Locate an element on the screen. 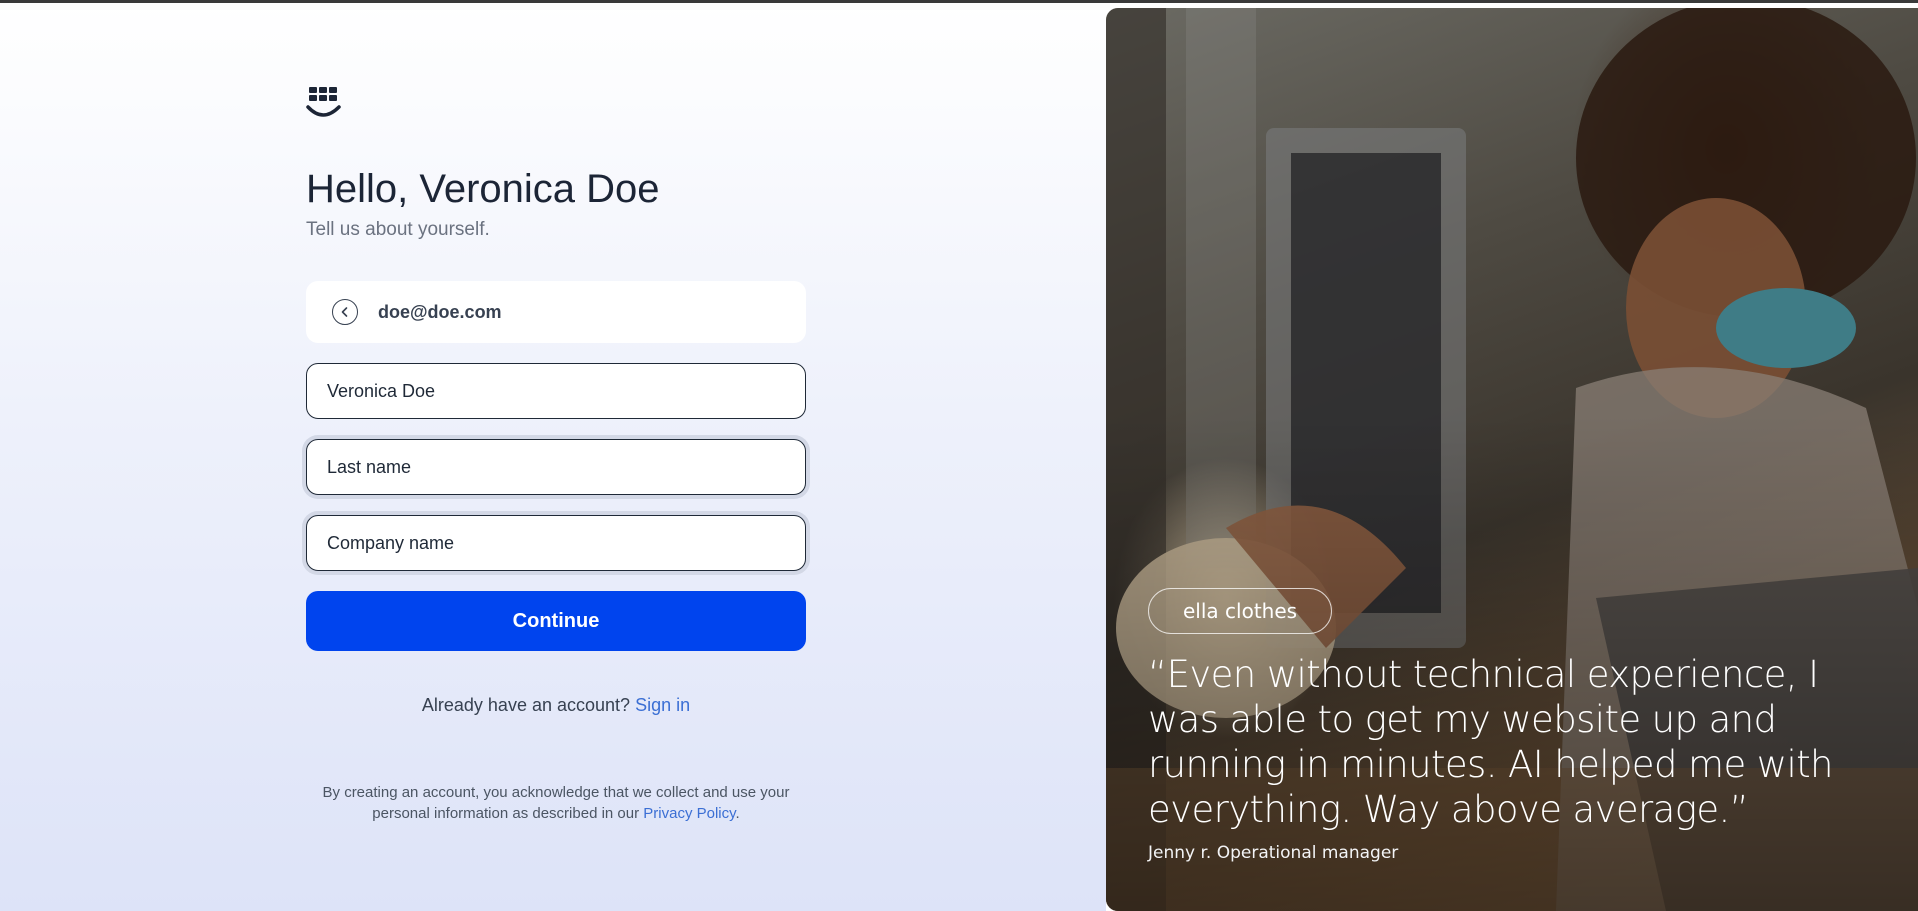 This screenshot has width=1918, height=911. legal-suffix: . is located at coordinates (737, 813).